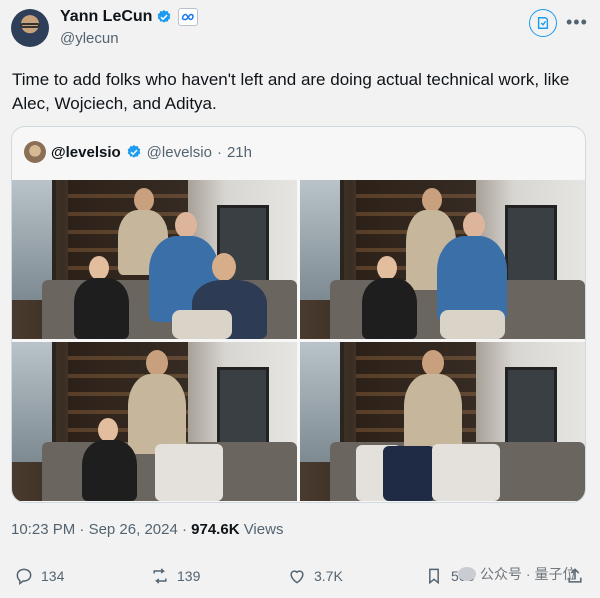 The image size is (600, 598). Describe the element at coordinates (297, 577) in the screenshot. I see `like-icon` at that location.